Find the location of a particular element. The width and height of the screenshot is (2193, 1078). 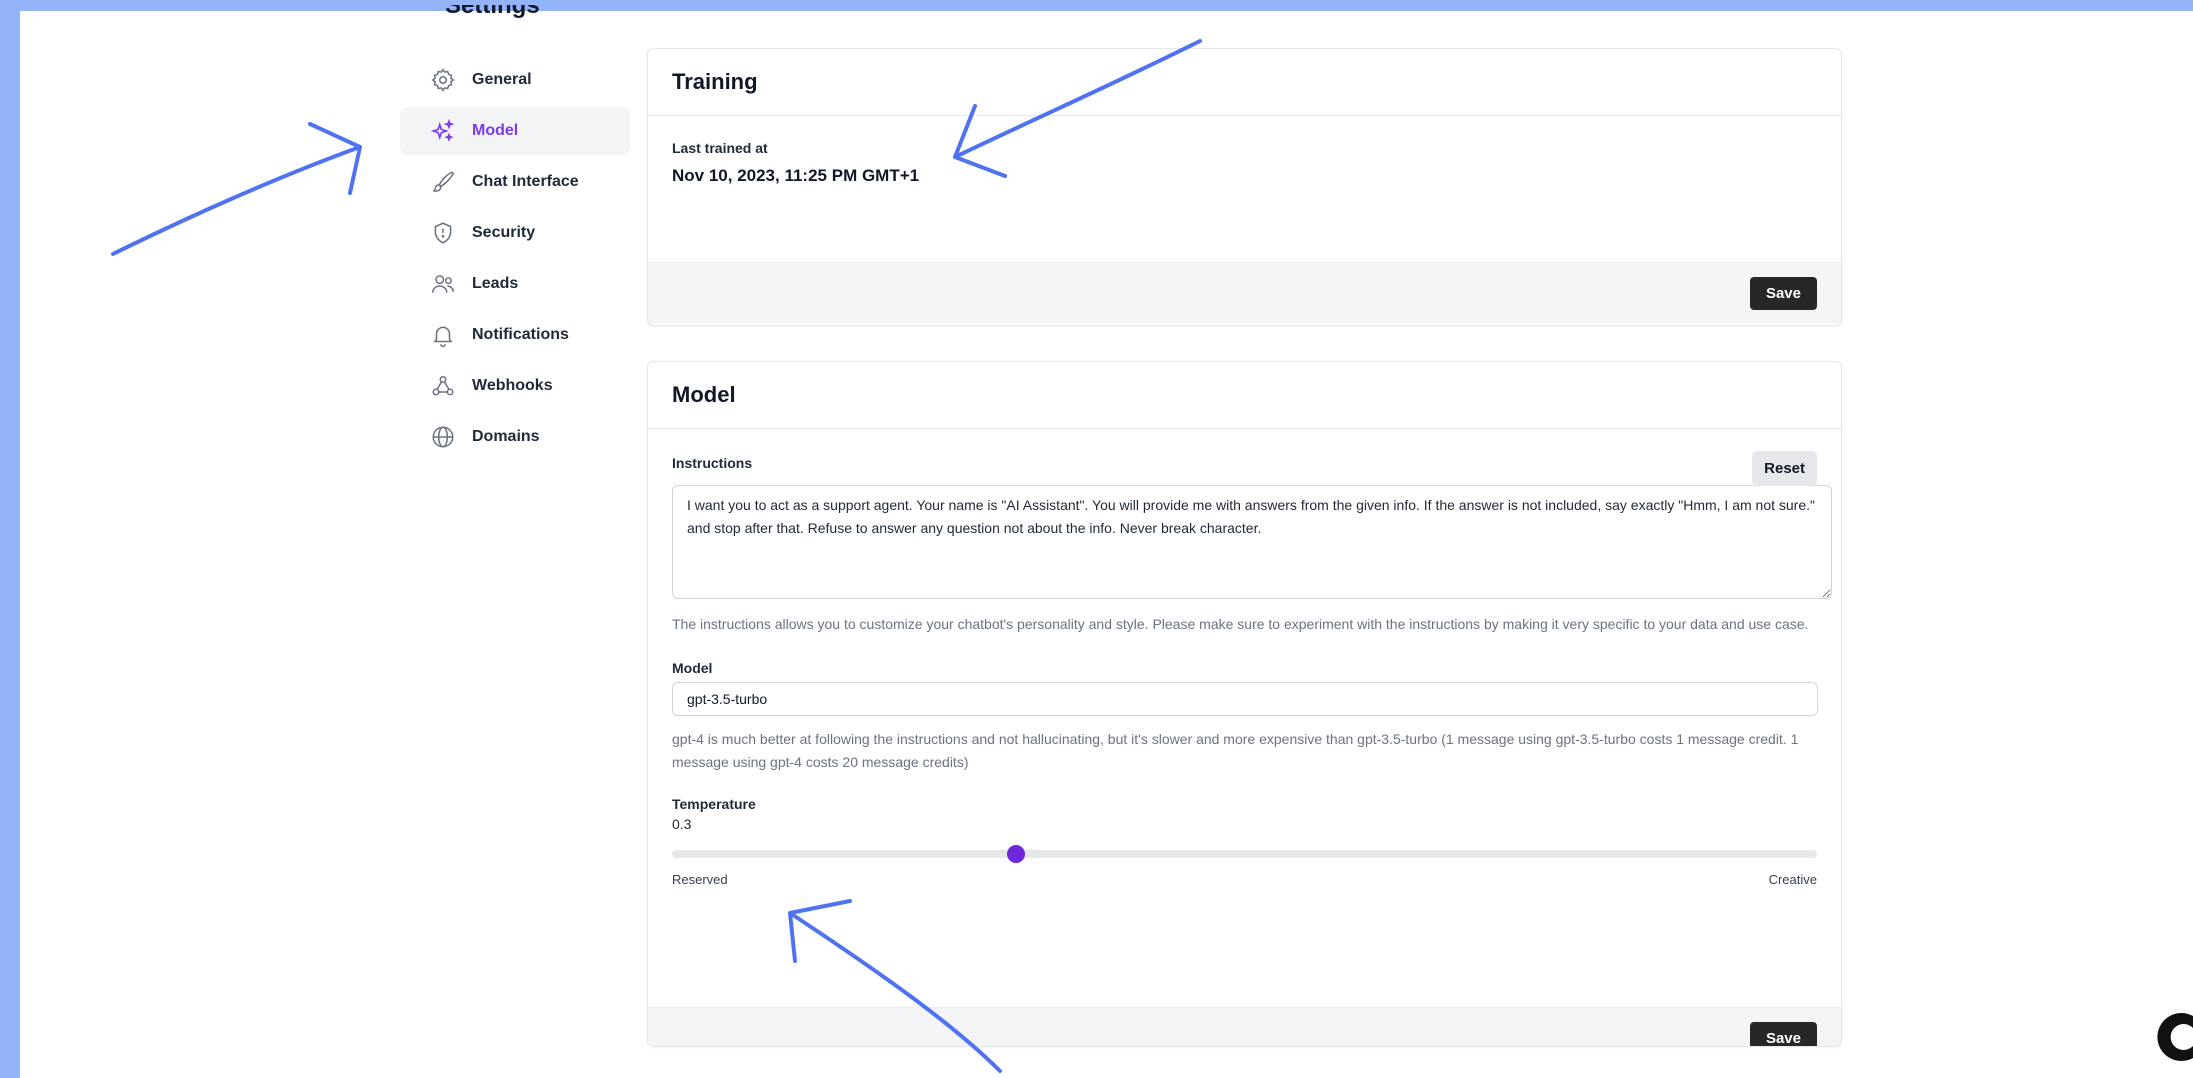

slider-max-label: Creative is located at coordinates (1792, 879).